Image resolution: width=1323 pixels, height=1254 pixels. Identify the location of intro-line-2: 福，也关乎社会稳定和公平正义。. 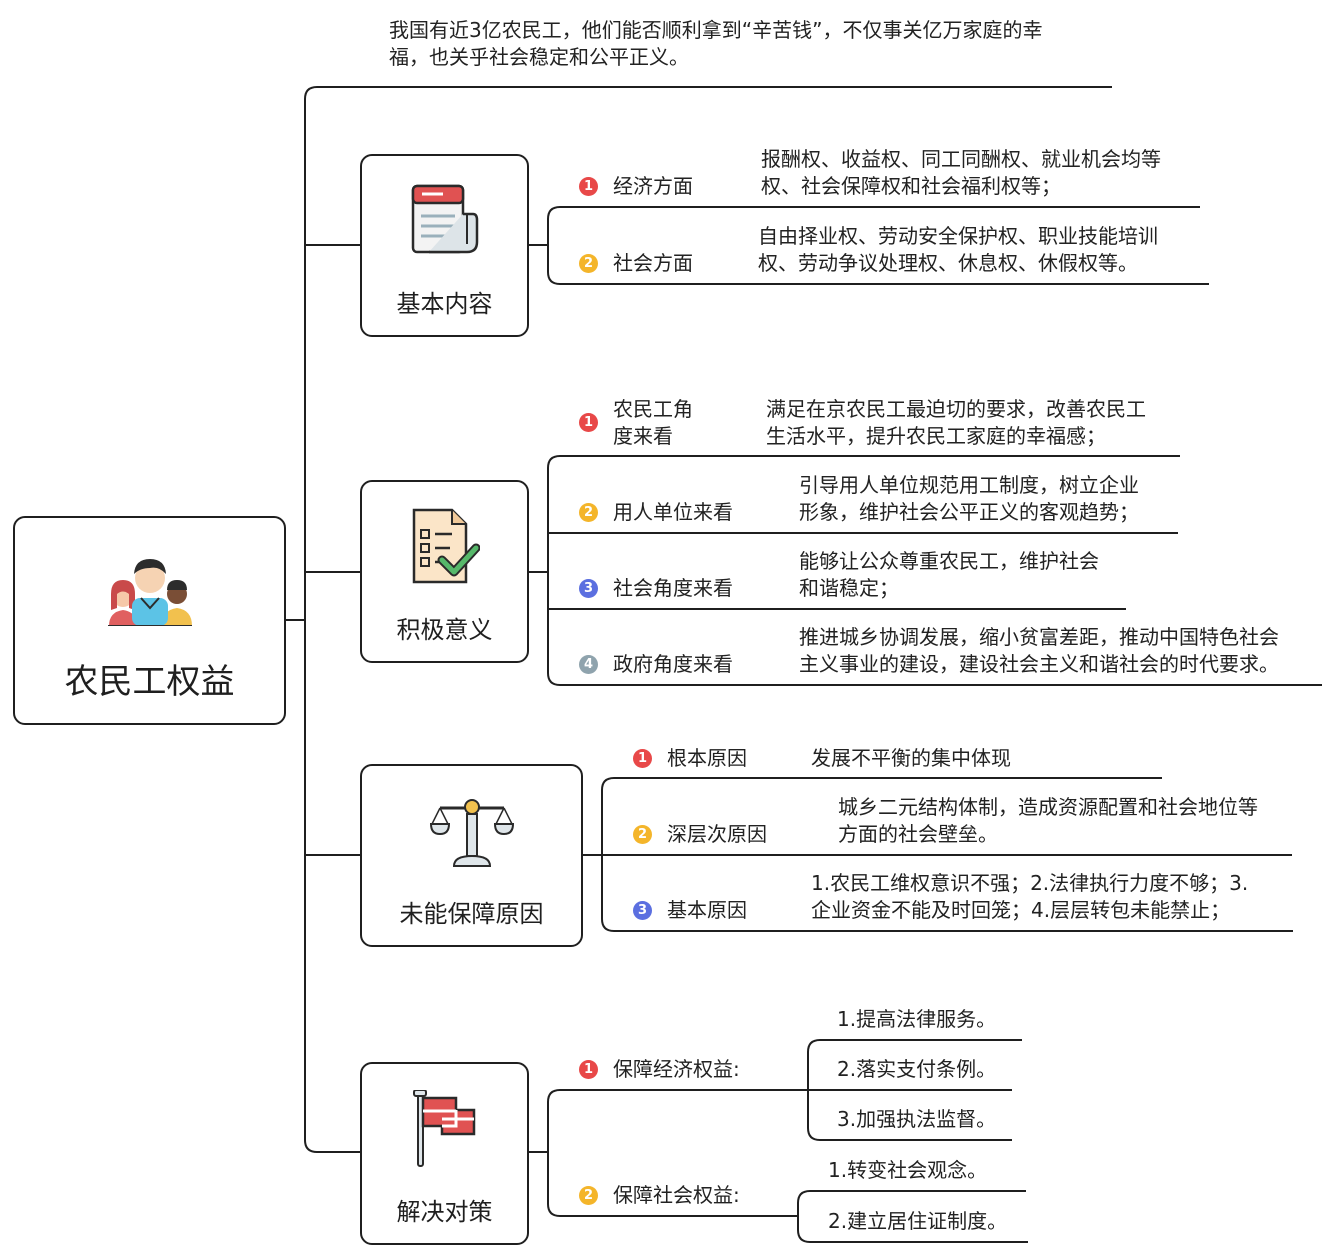
(539, 57).